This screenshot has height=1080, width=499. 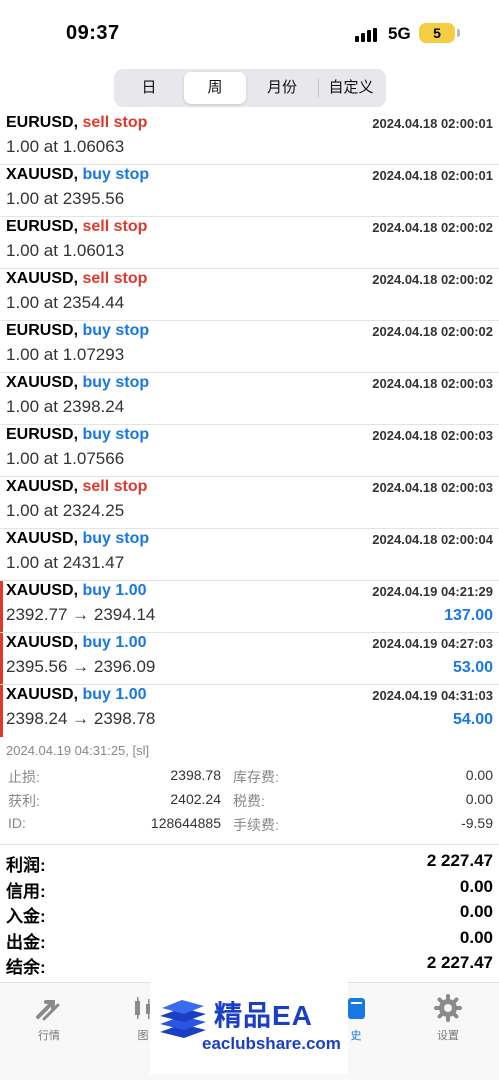 I want to click on summary-label: 信用:, so click(x=26, y=891).